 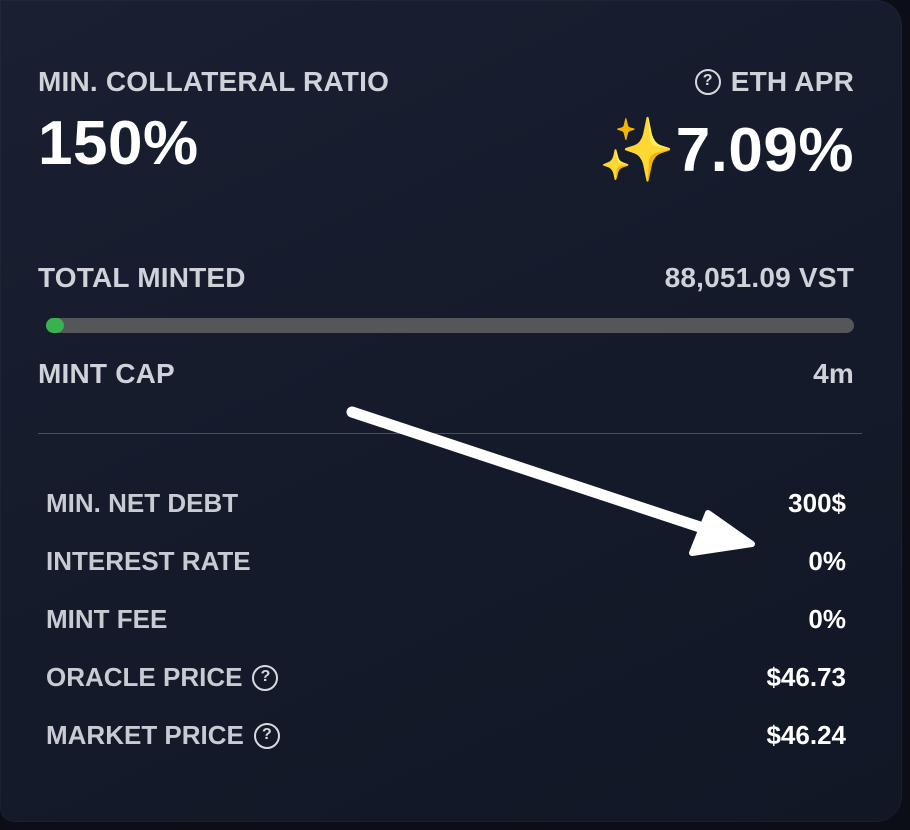 What do you see at coordinates (532, 471) in the screenshot?
I see `arrow-shaft` at bounding box center [532, 471].